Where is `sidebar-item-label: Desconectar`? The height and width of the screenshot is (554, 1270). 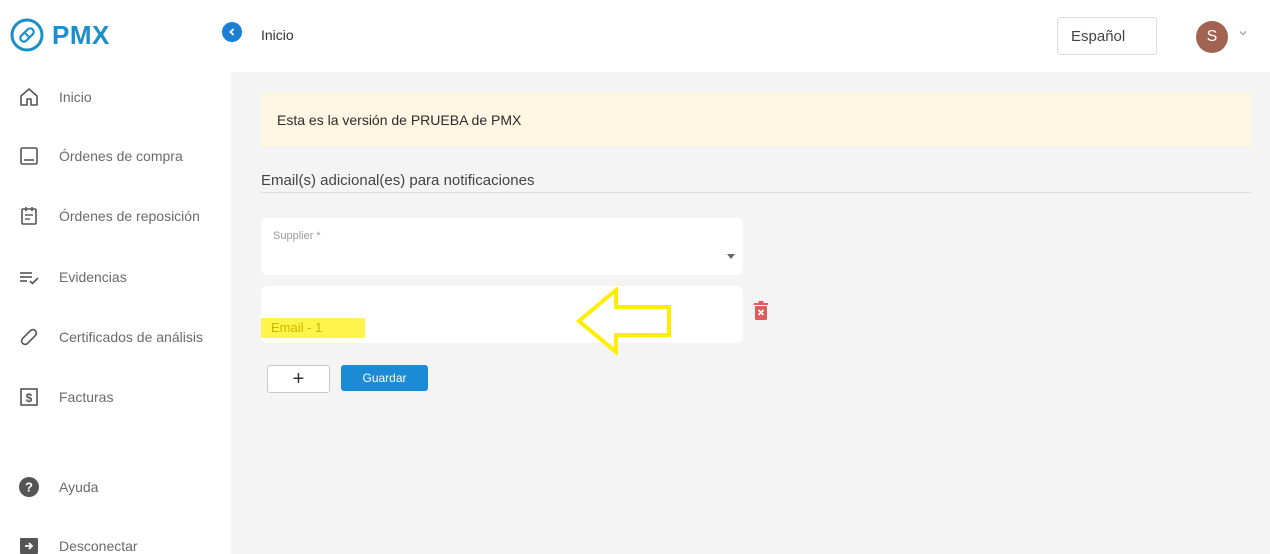
sidebar-item-label: Desconectar is located at coordinates (98, 546).